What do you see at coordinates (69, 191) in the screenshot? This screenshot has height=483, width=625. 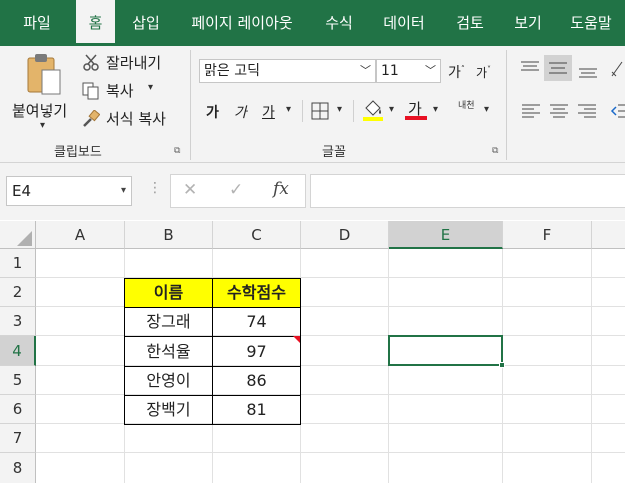 I see `name-box: E4 ▾` at bounding box center [69, 191].